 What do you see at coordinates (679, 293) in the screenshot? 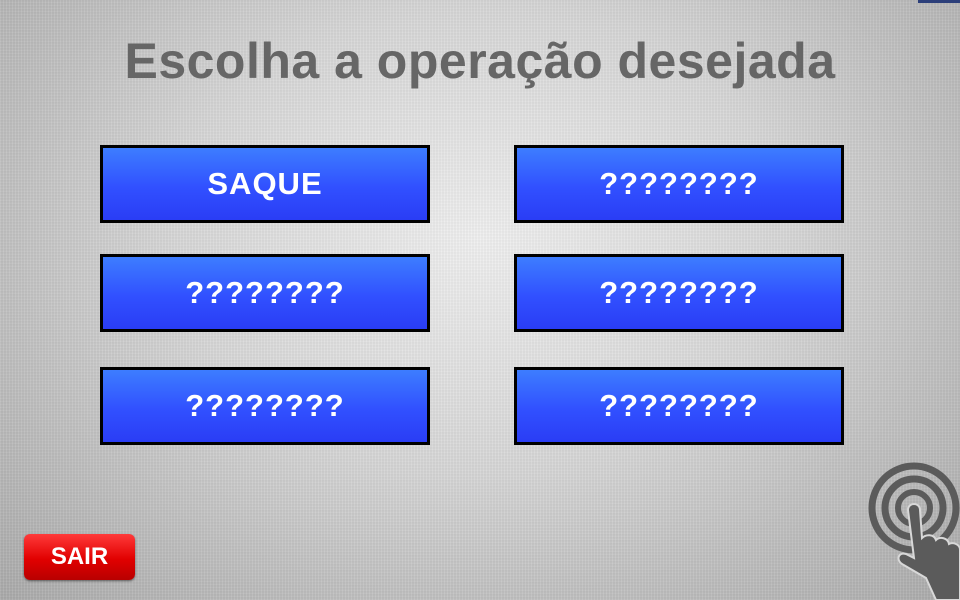
I see `operation-button-4: ????????` at bounding box center [679, 293].